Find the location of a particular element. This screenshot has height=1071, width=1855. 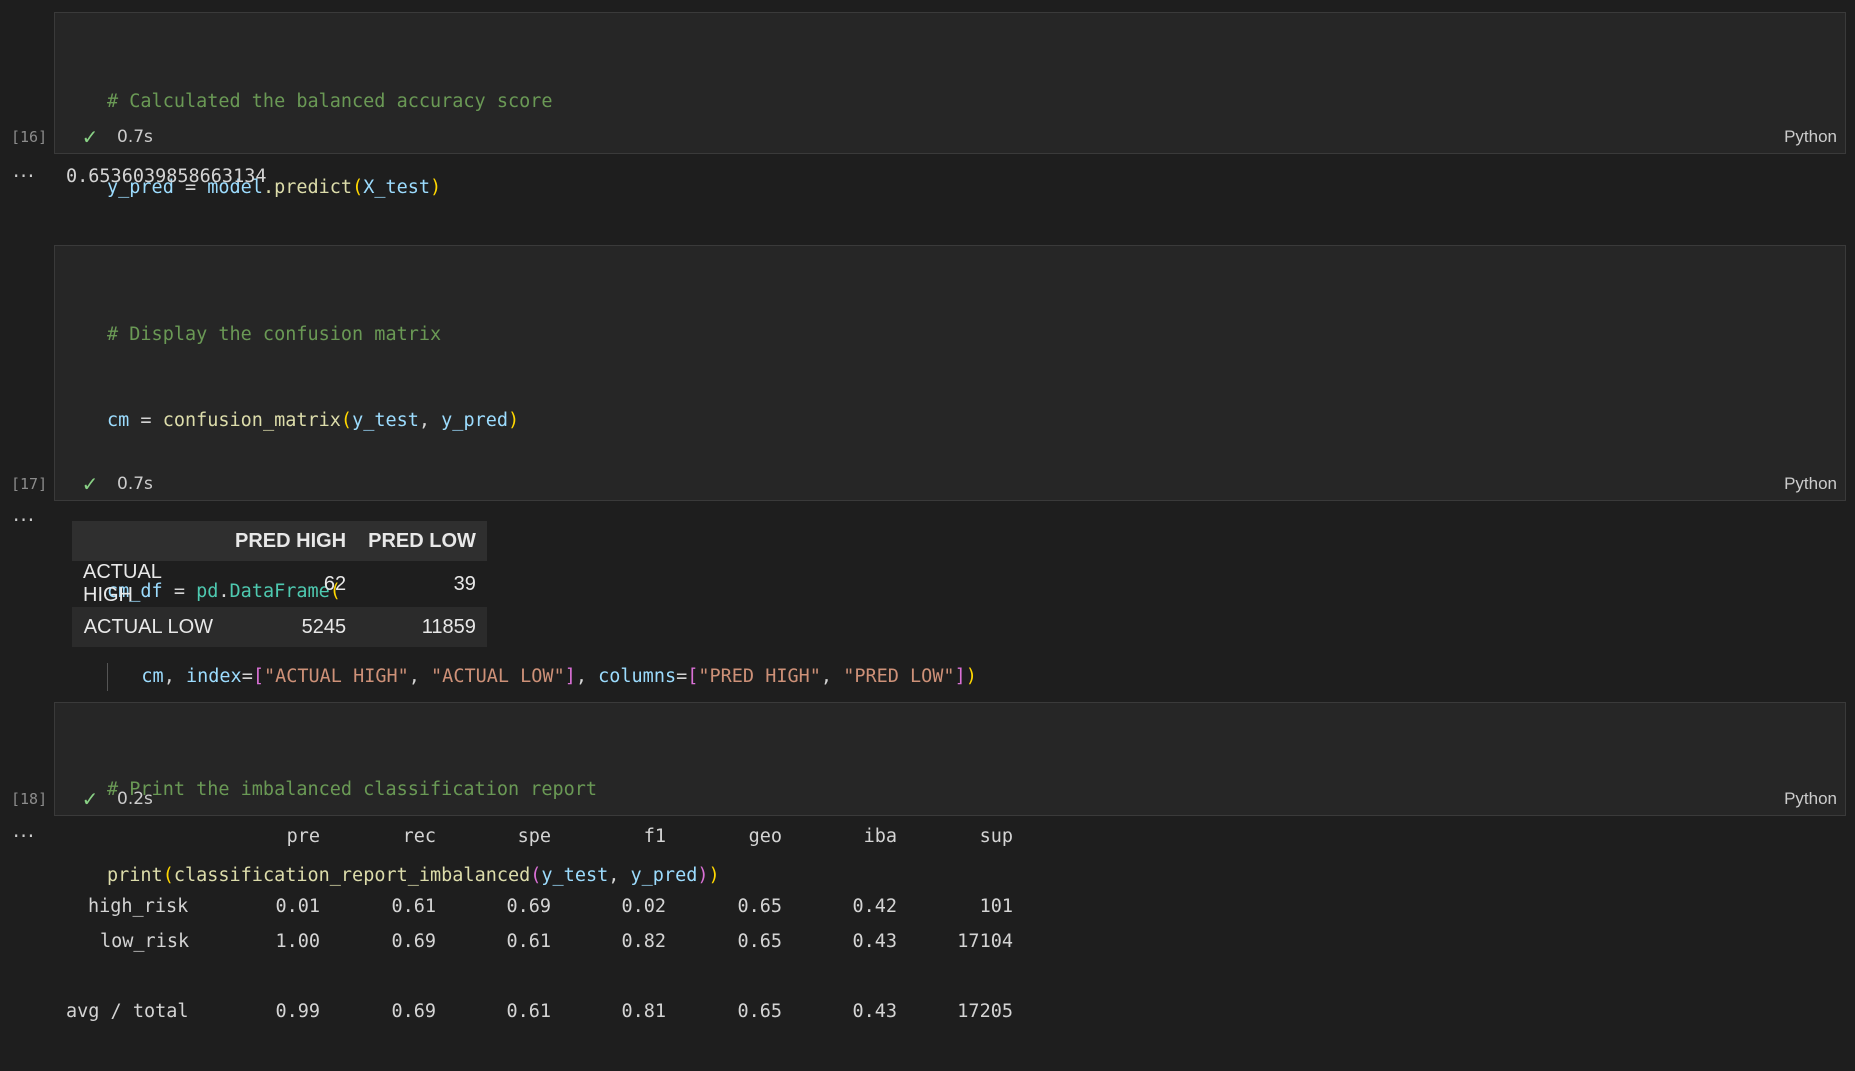

code-token: index is located at coordinates (213, 676).